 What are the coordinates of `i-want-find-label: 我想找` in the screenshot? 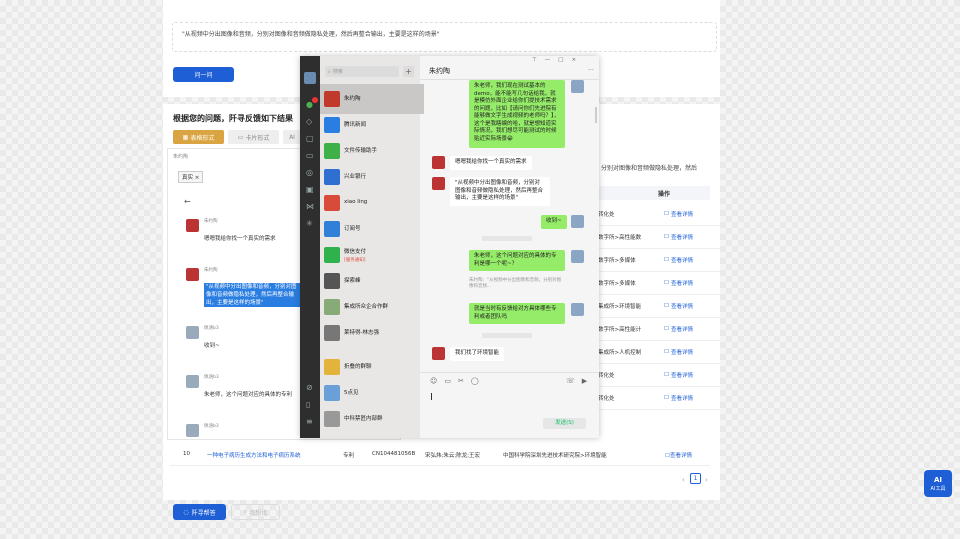 It's located at (258, 513).